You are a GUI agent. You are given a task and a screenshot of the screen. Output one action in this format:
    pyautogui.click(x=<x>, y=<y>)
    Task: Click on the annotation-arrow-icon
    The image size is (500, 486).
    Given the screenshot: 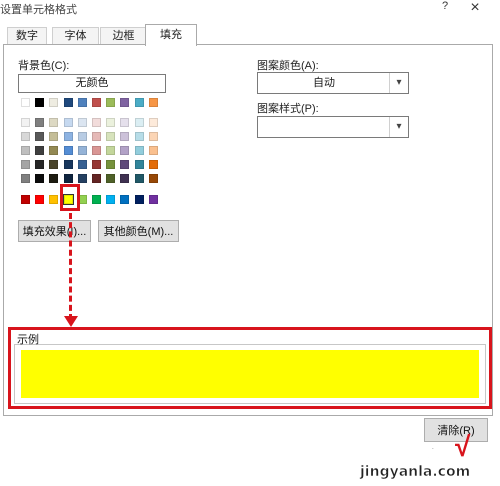 What is the action you would take?
    pyautogui.click(x=71, y=321)
    